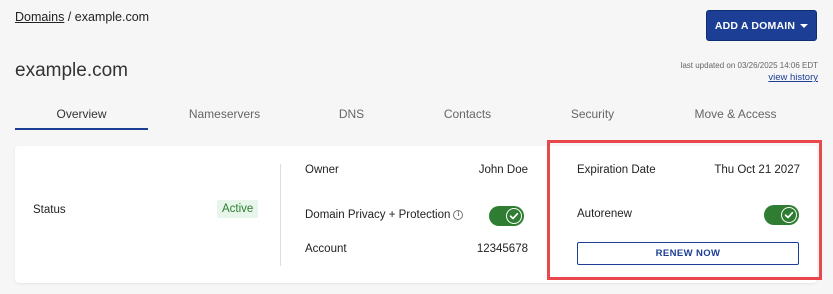 The image size is (833, 294). I want to click on privacy-label: Domain Privacy + Protection i, so click(384, 215).